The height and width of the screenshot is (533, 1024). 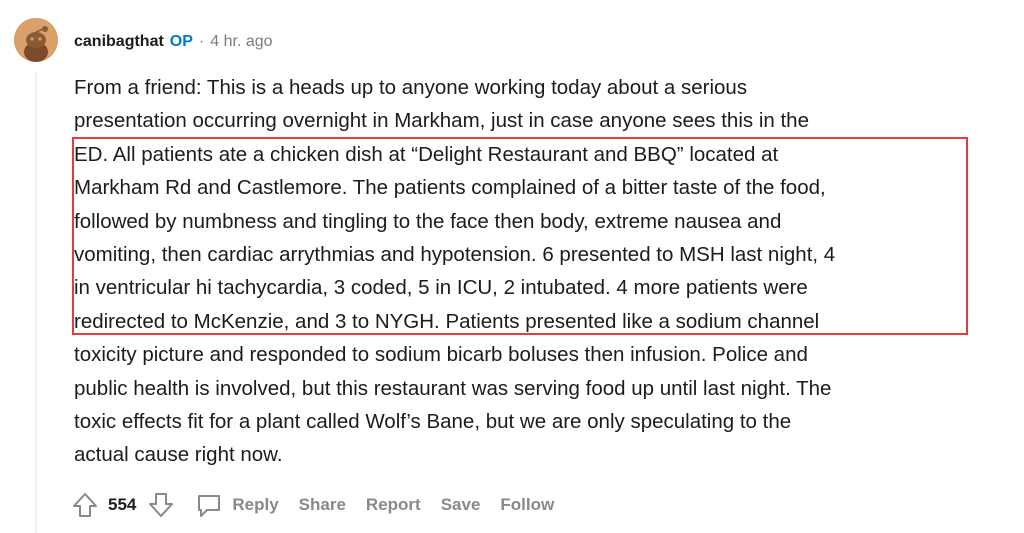 I want to click on reply-button: Reply, so click(x=236, y=505).